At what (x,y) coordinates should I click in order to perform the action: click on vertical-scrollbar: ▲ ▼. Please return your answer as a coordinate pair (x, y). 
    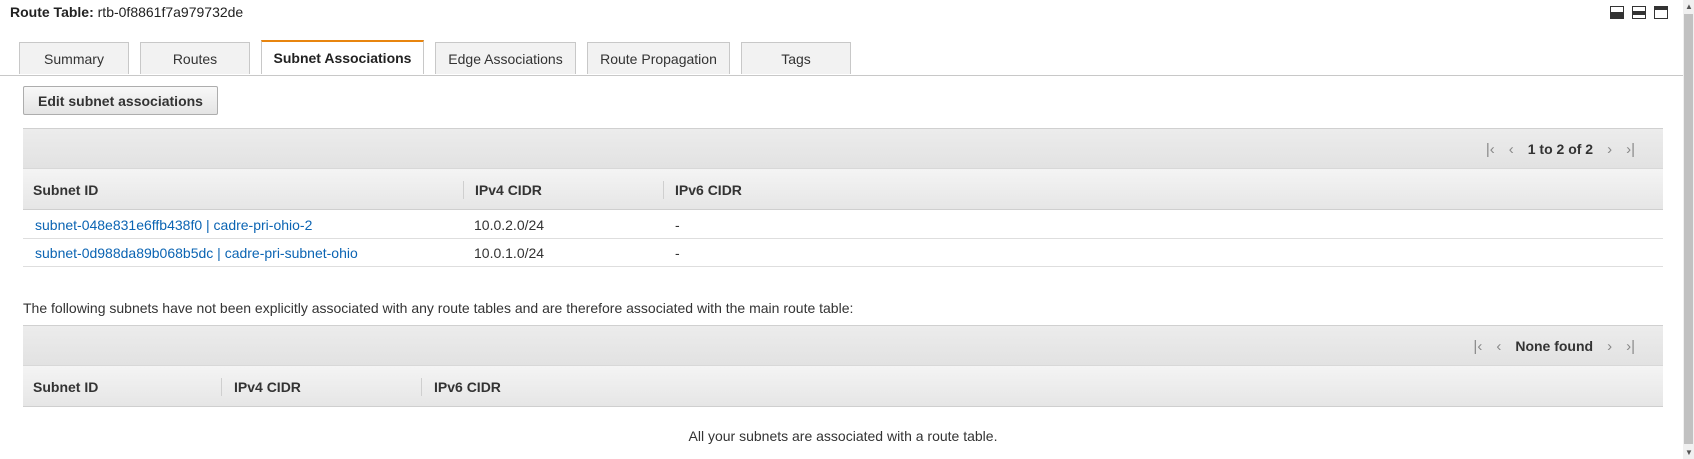
    Looking at the image, I should click on (1688, 229).